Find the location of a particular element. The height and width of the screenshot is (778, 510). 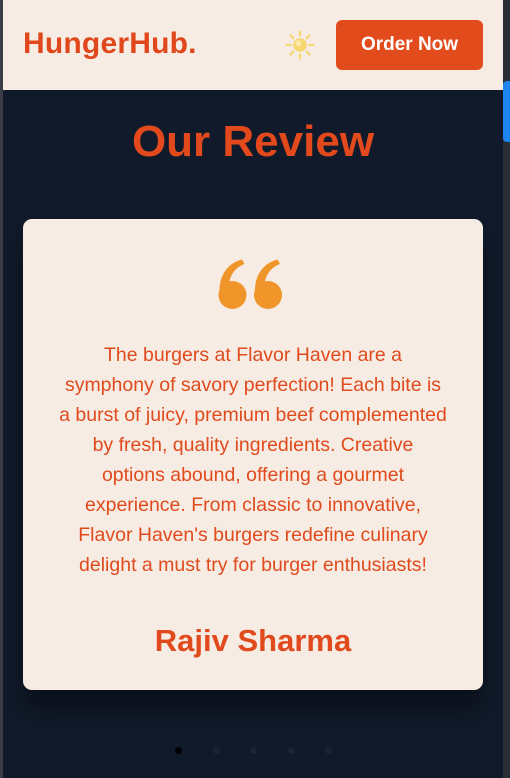

section-title: Our Review is located at coordinates (253, 141).